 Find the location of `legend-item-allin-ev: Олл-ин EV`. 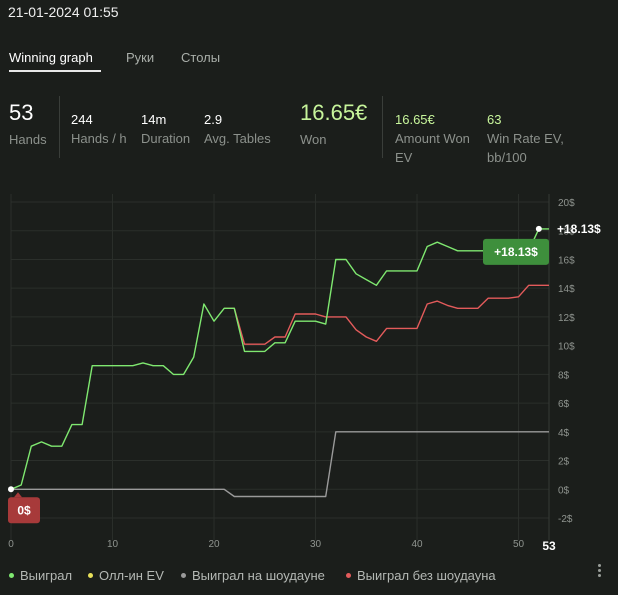

legend-item-allin-ev: Олл-ин EV is located at coordinates (126, 575).